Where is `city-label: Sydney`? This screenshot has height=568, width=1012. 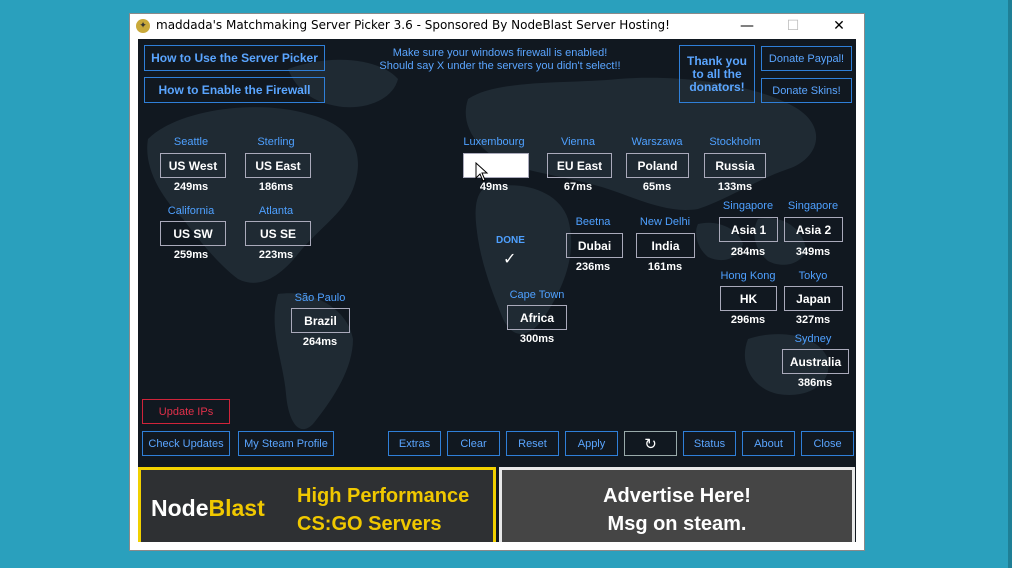
city-label: Sydney is located at coordinates (813, 339).